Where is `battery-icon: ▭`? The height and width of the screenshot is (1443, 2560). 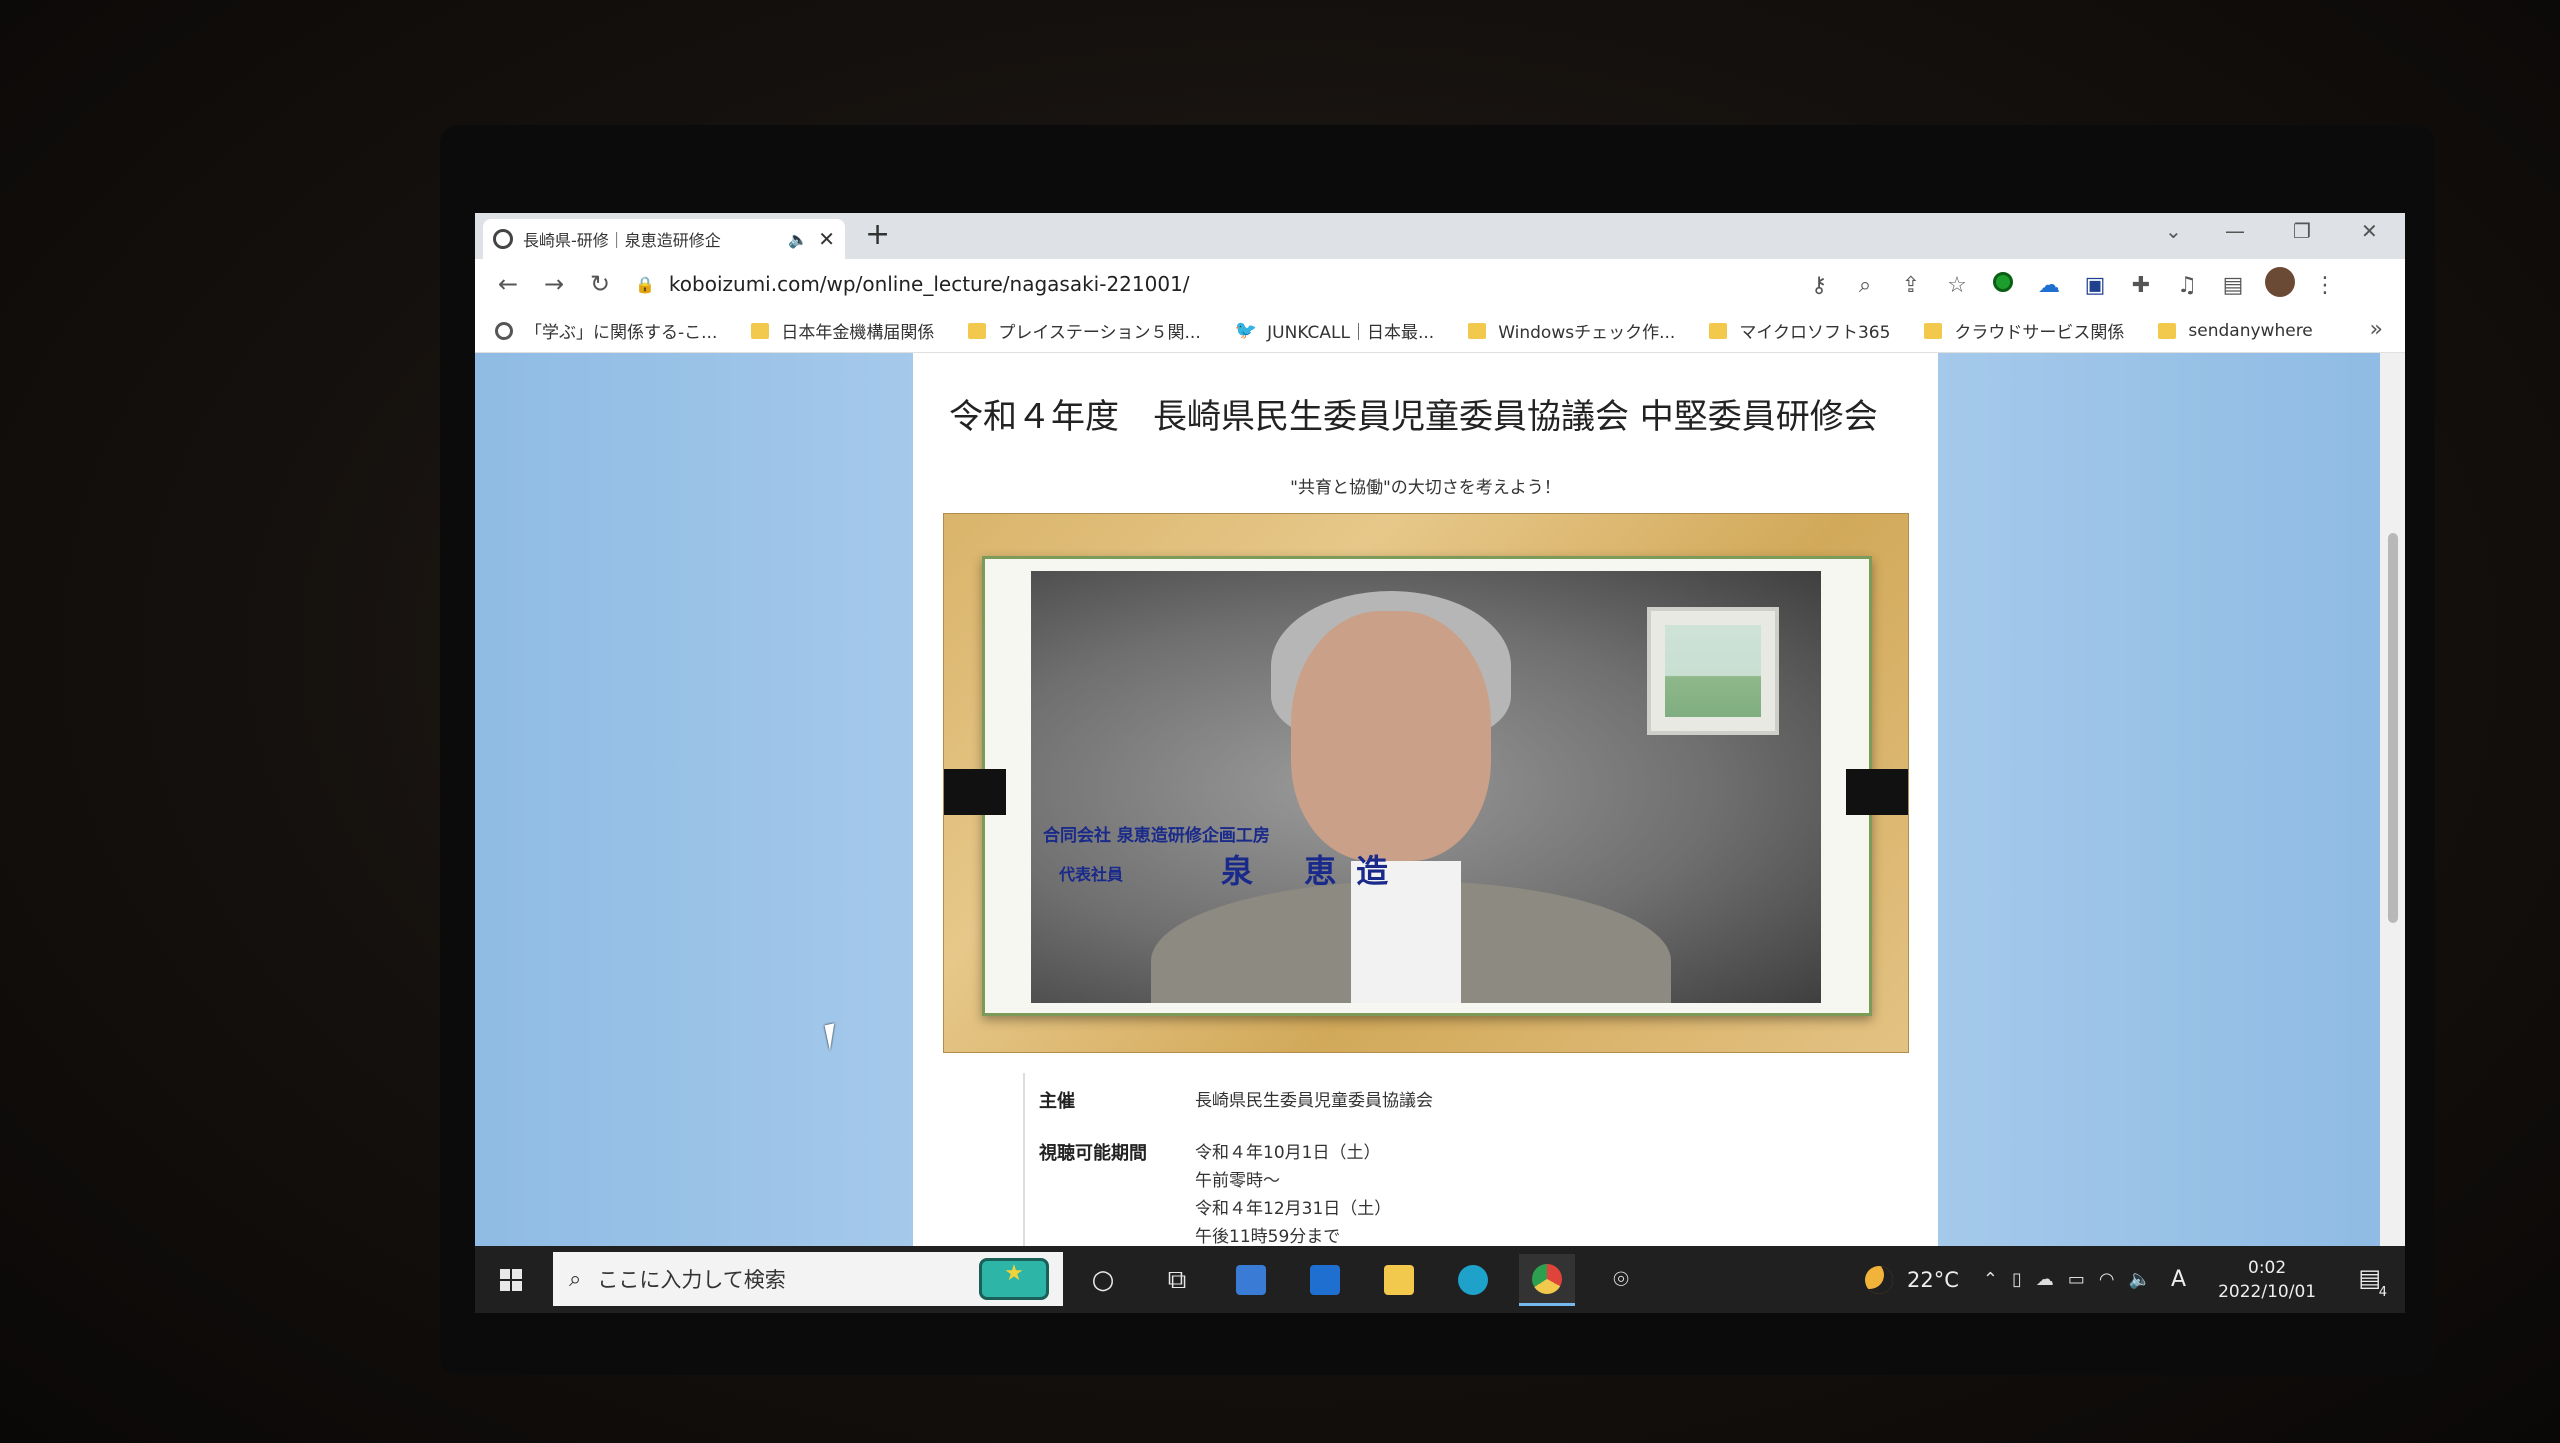 battery-icon: ▭ is located at coordinates (2076, 1279).